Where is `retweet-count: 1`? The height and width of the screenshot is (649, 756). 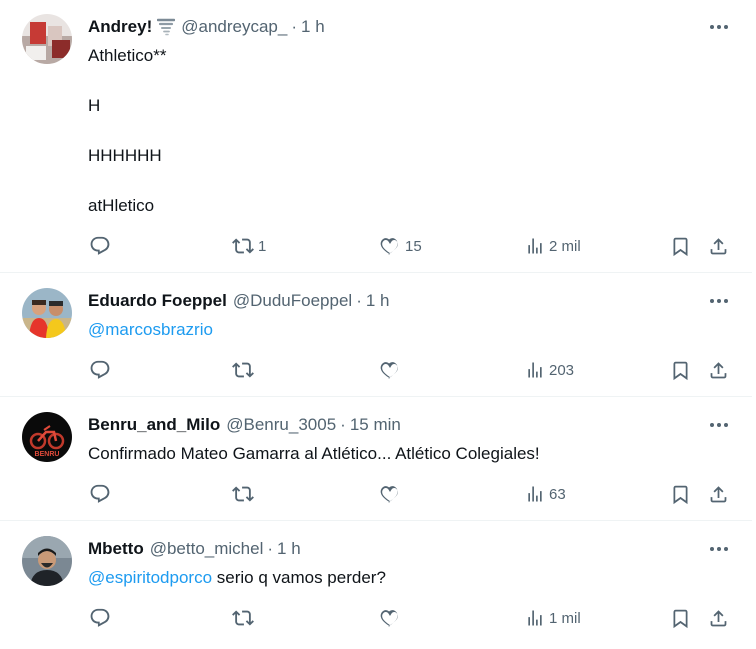
retweet-count: 1 is located at coordinates (262, 246).